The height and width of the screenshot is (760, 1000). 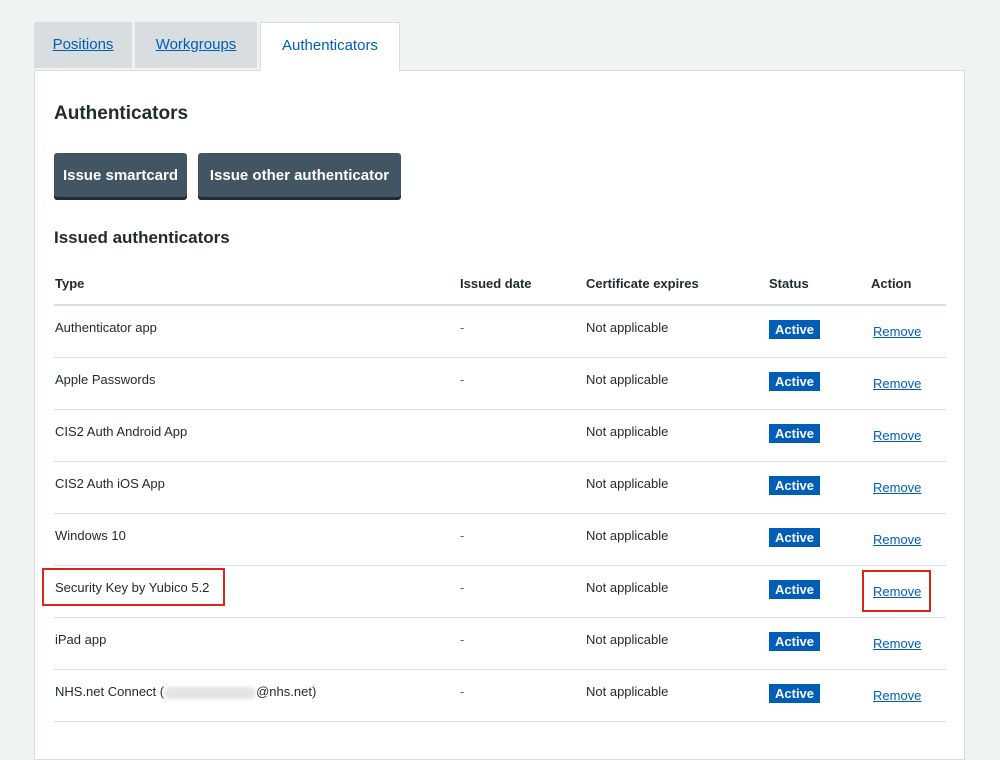 What do you see at coordinates (196, 45) in the screenshot?
I see `tab-workgroups: Workgroups` at bounding box center [196, 45].